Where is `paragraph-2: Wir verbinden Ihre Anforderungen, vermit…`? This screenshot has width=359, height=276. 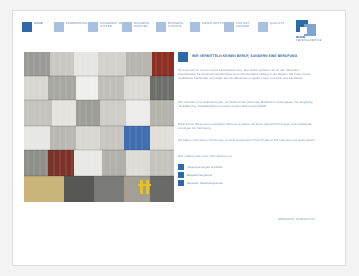
paragraph-2: Wir verbinden Ihre Anforderungen, vermit… is located at coordinates (245, 104).